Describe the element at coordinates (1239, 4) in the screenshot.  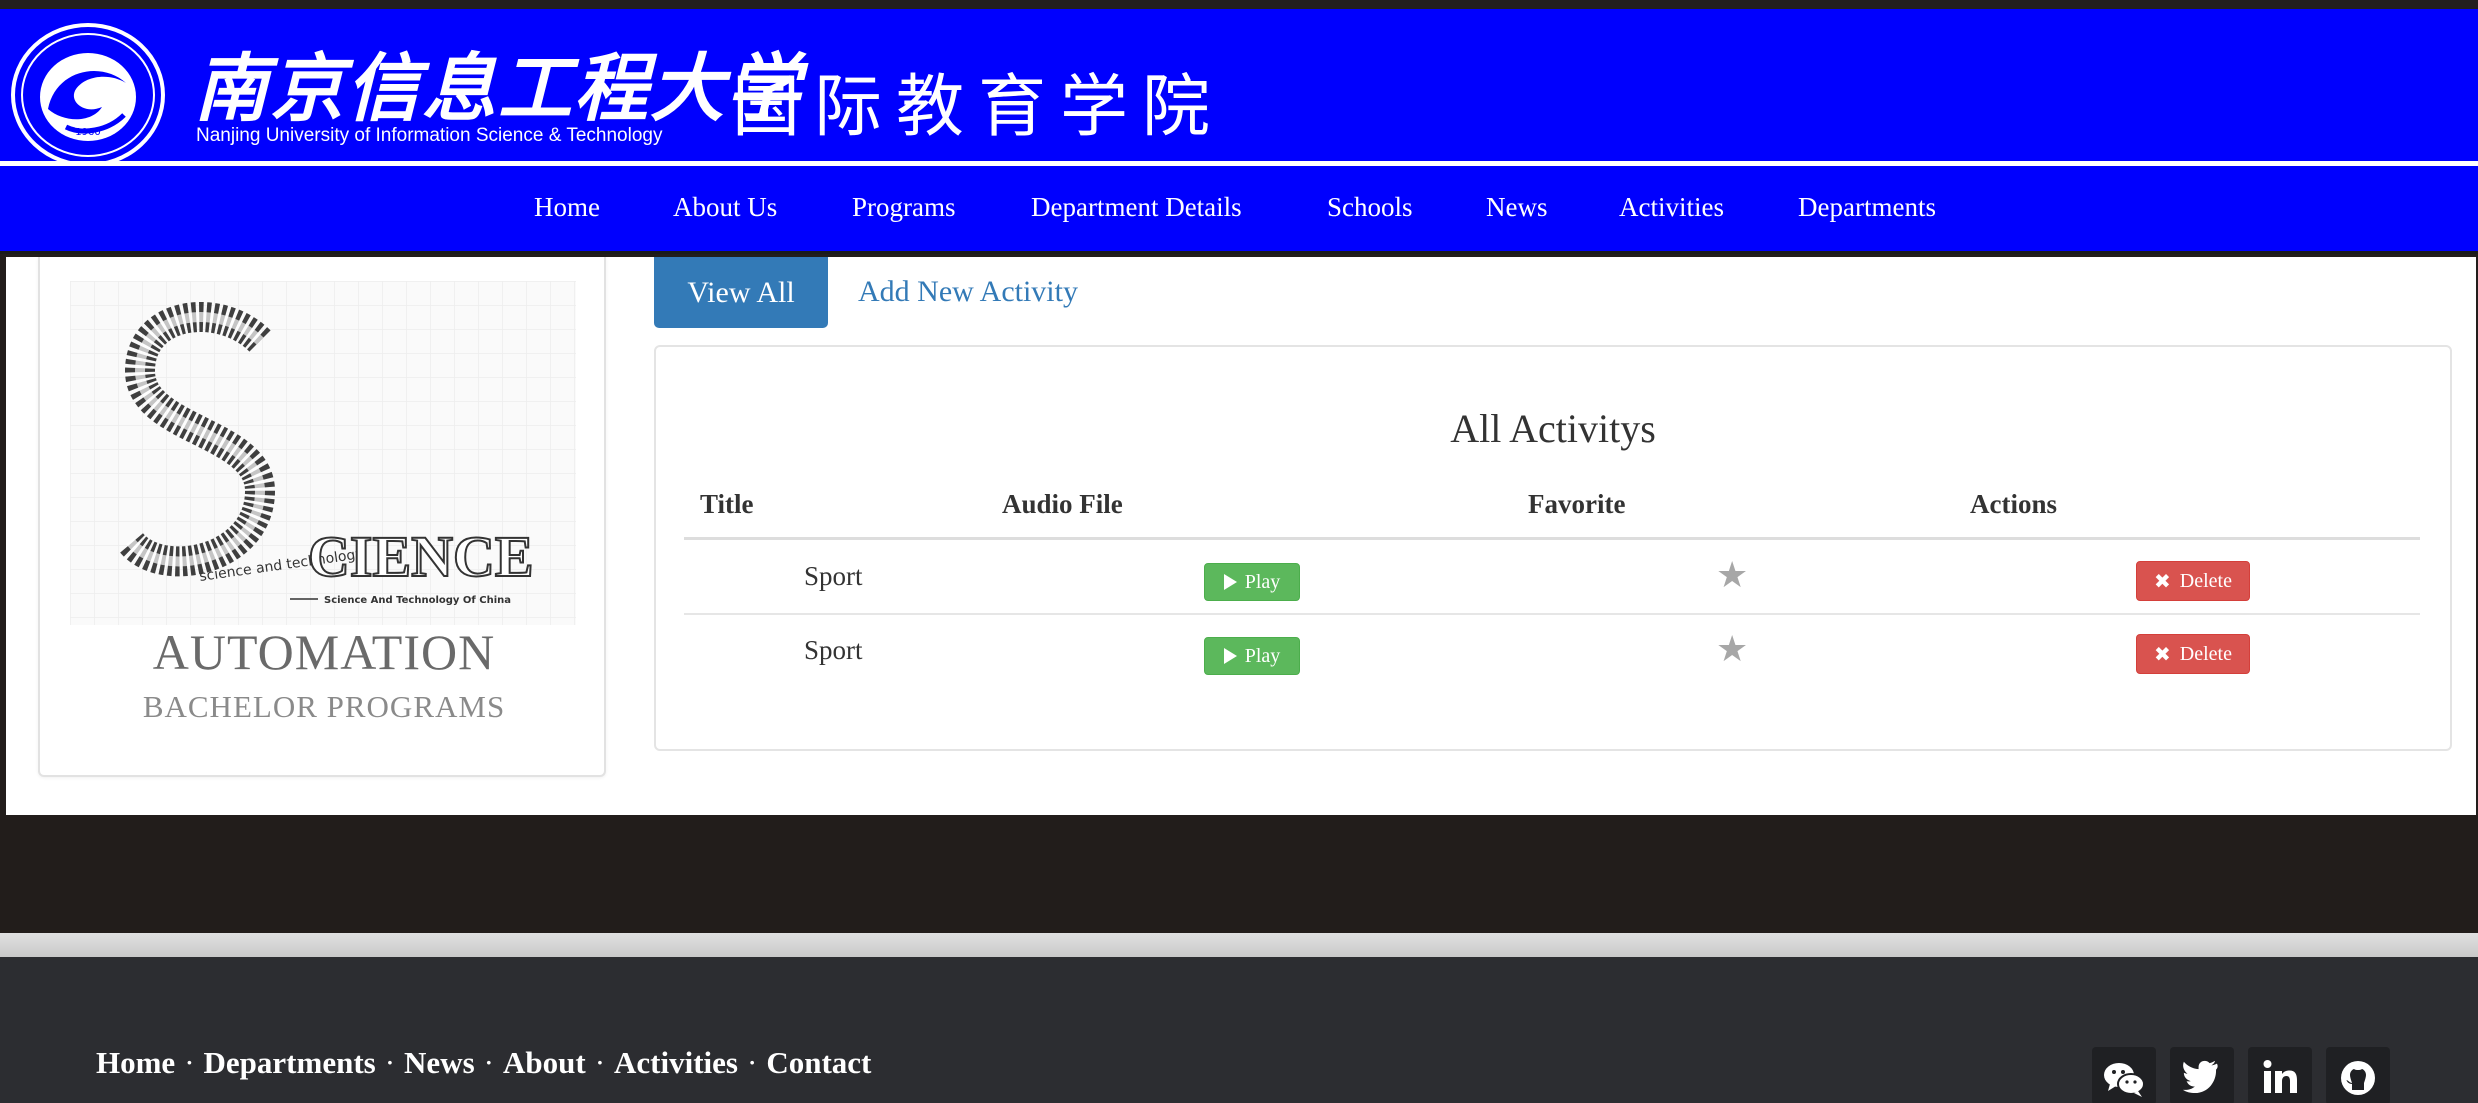
I see `top-border` at that location.